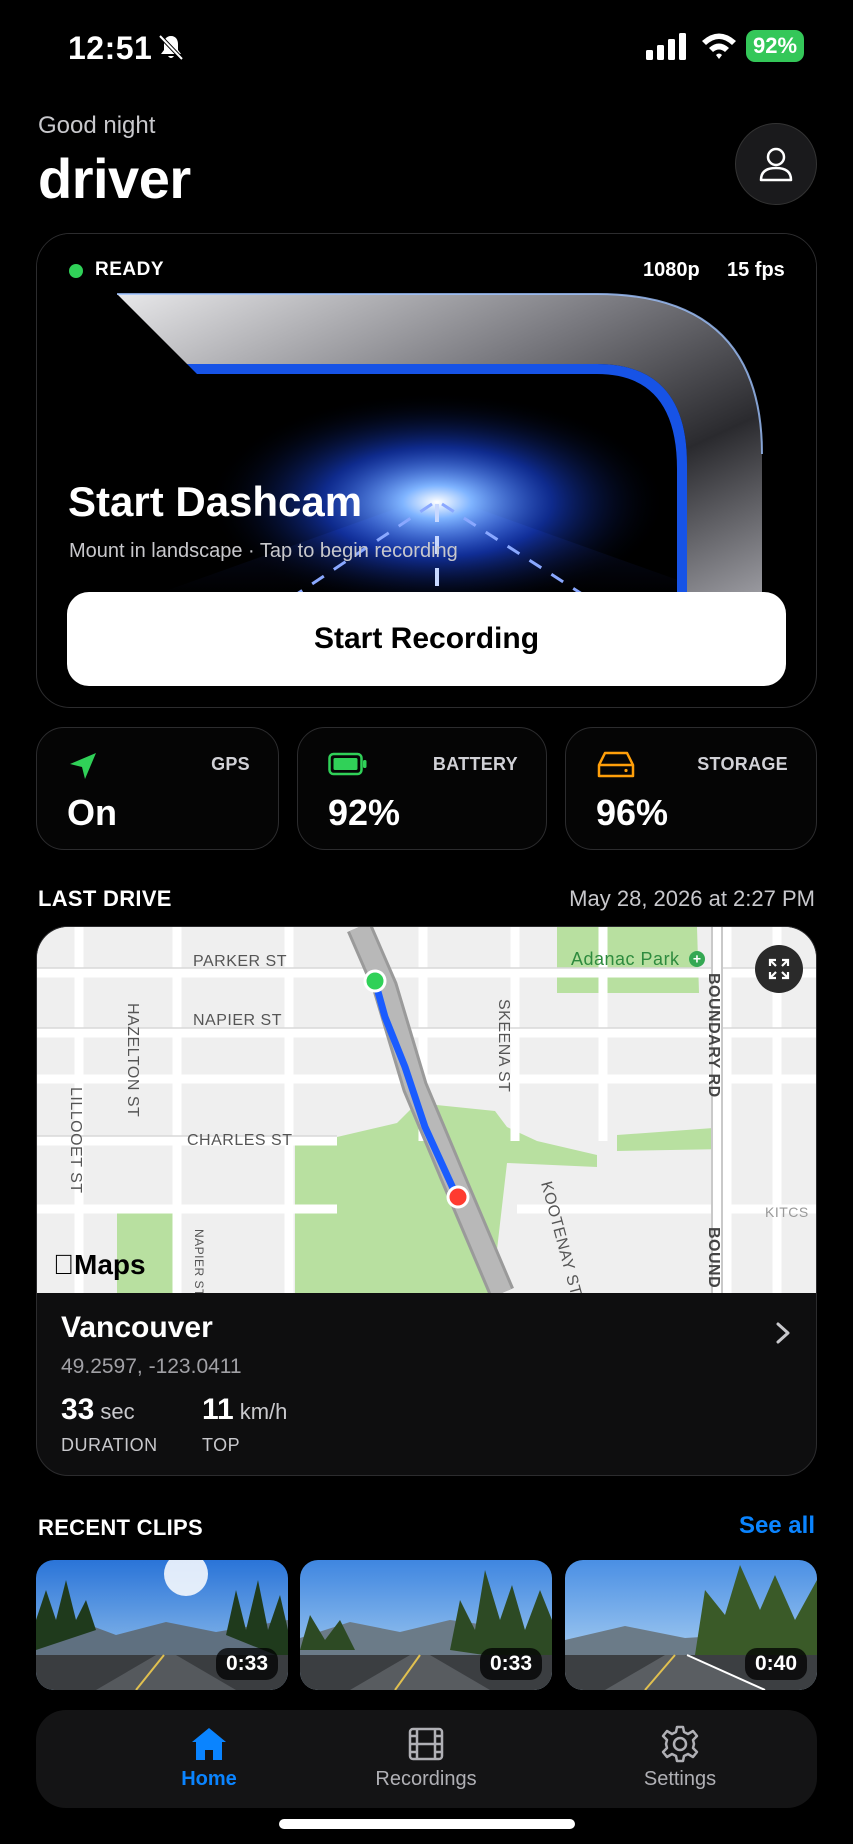 This screenshot has height=1844, width=853. What do you see at coordinates (783, 1333) in the screenshot?
I see `chevron-right-icon` at bounding box center [783, 1333].